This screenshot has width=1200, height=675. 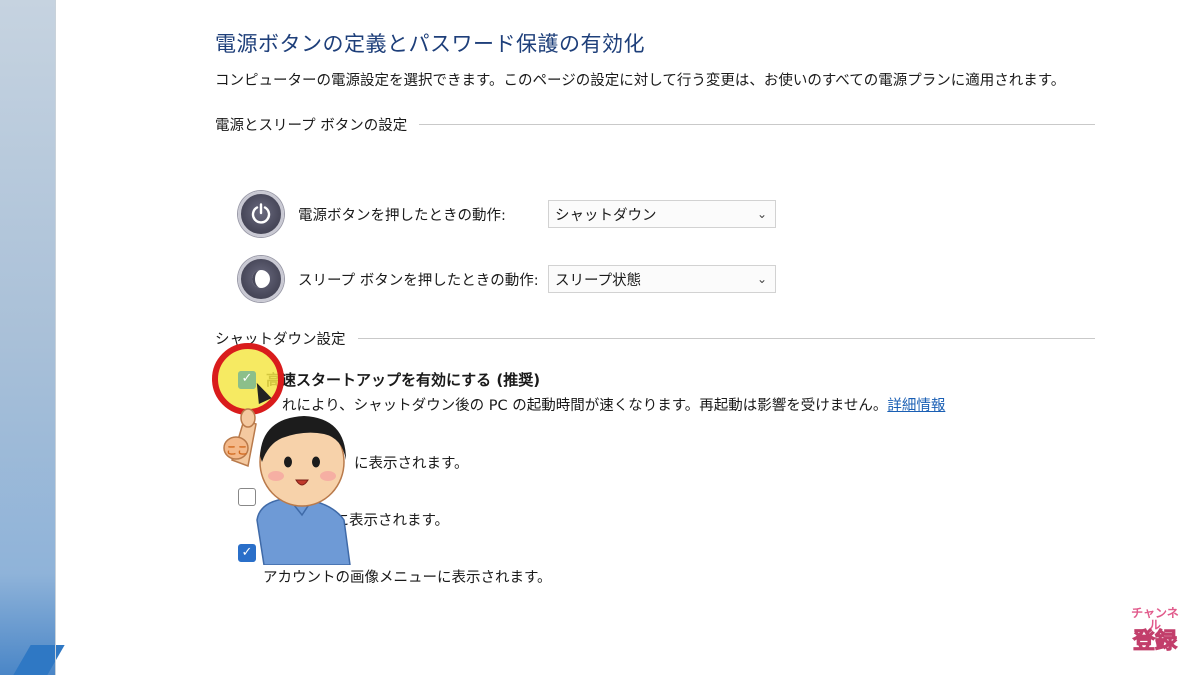 I want to click on channel-subscribe-badge: チャンネル 登録, so click(x=1155, y=634).